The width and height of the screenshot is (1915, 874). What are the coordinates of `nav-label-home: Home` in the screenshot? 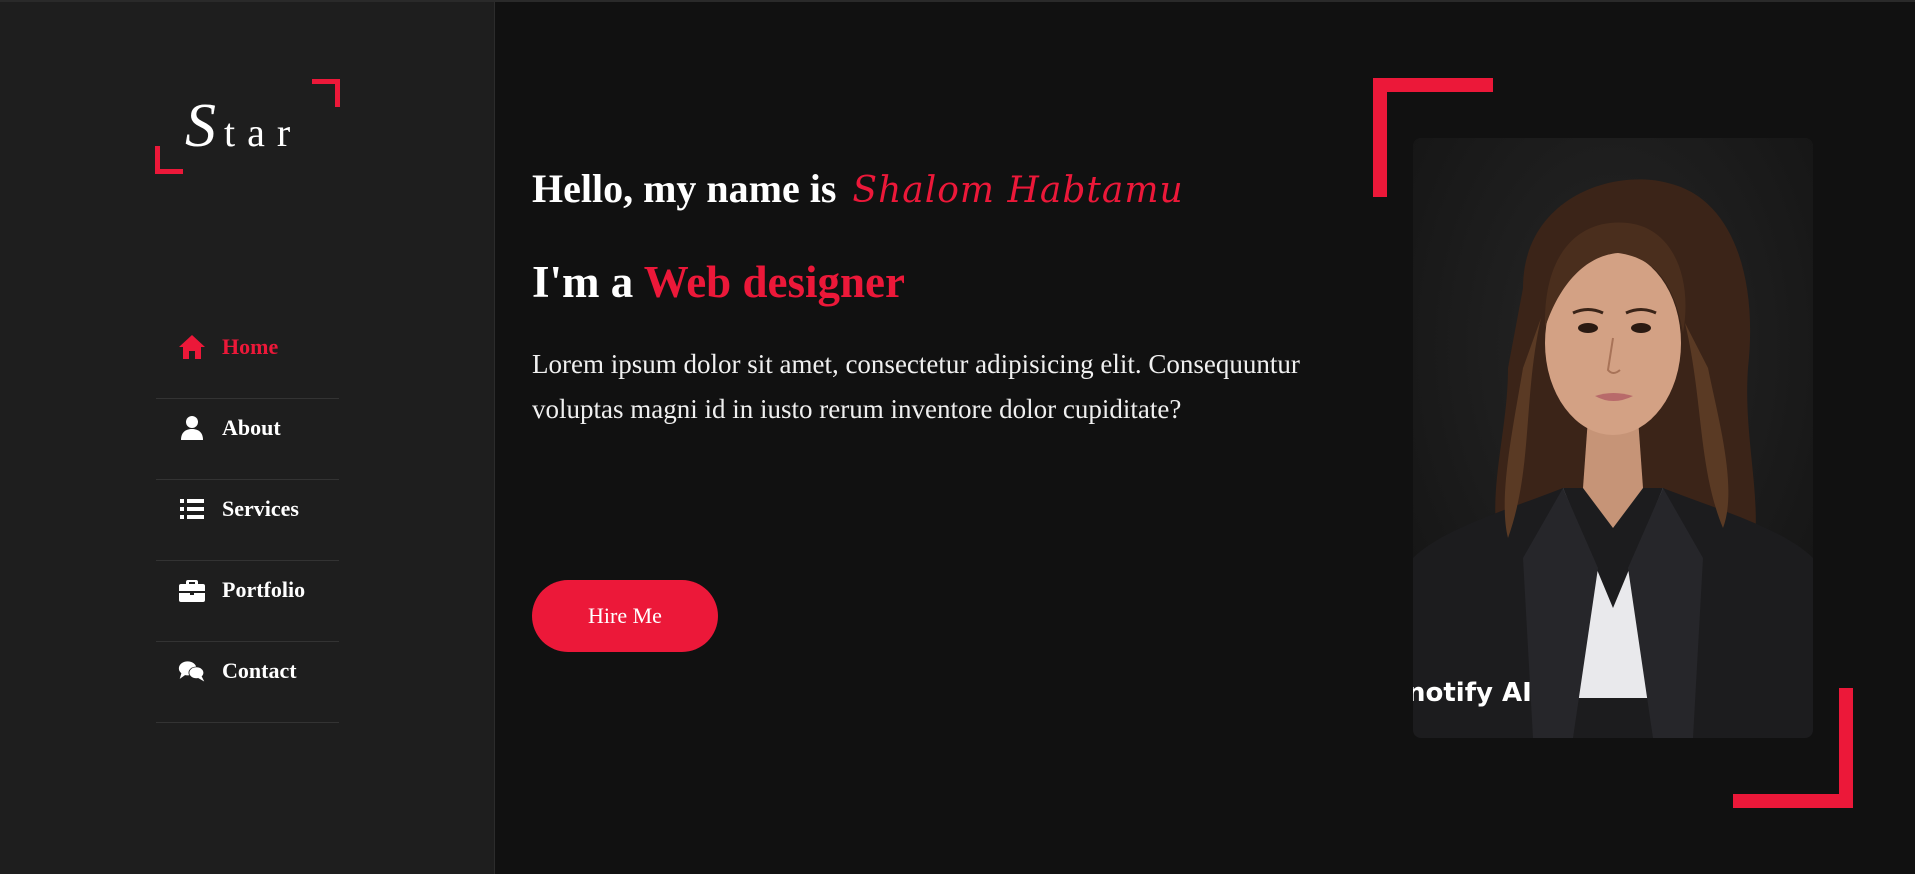 It's located at (250, 346).